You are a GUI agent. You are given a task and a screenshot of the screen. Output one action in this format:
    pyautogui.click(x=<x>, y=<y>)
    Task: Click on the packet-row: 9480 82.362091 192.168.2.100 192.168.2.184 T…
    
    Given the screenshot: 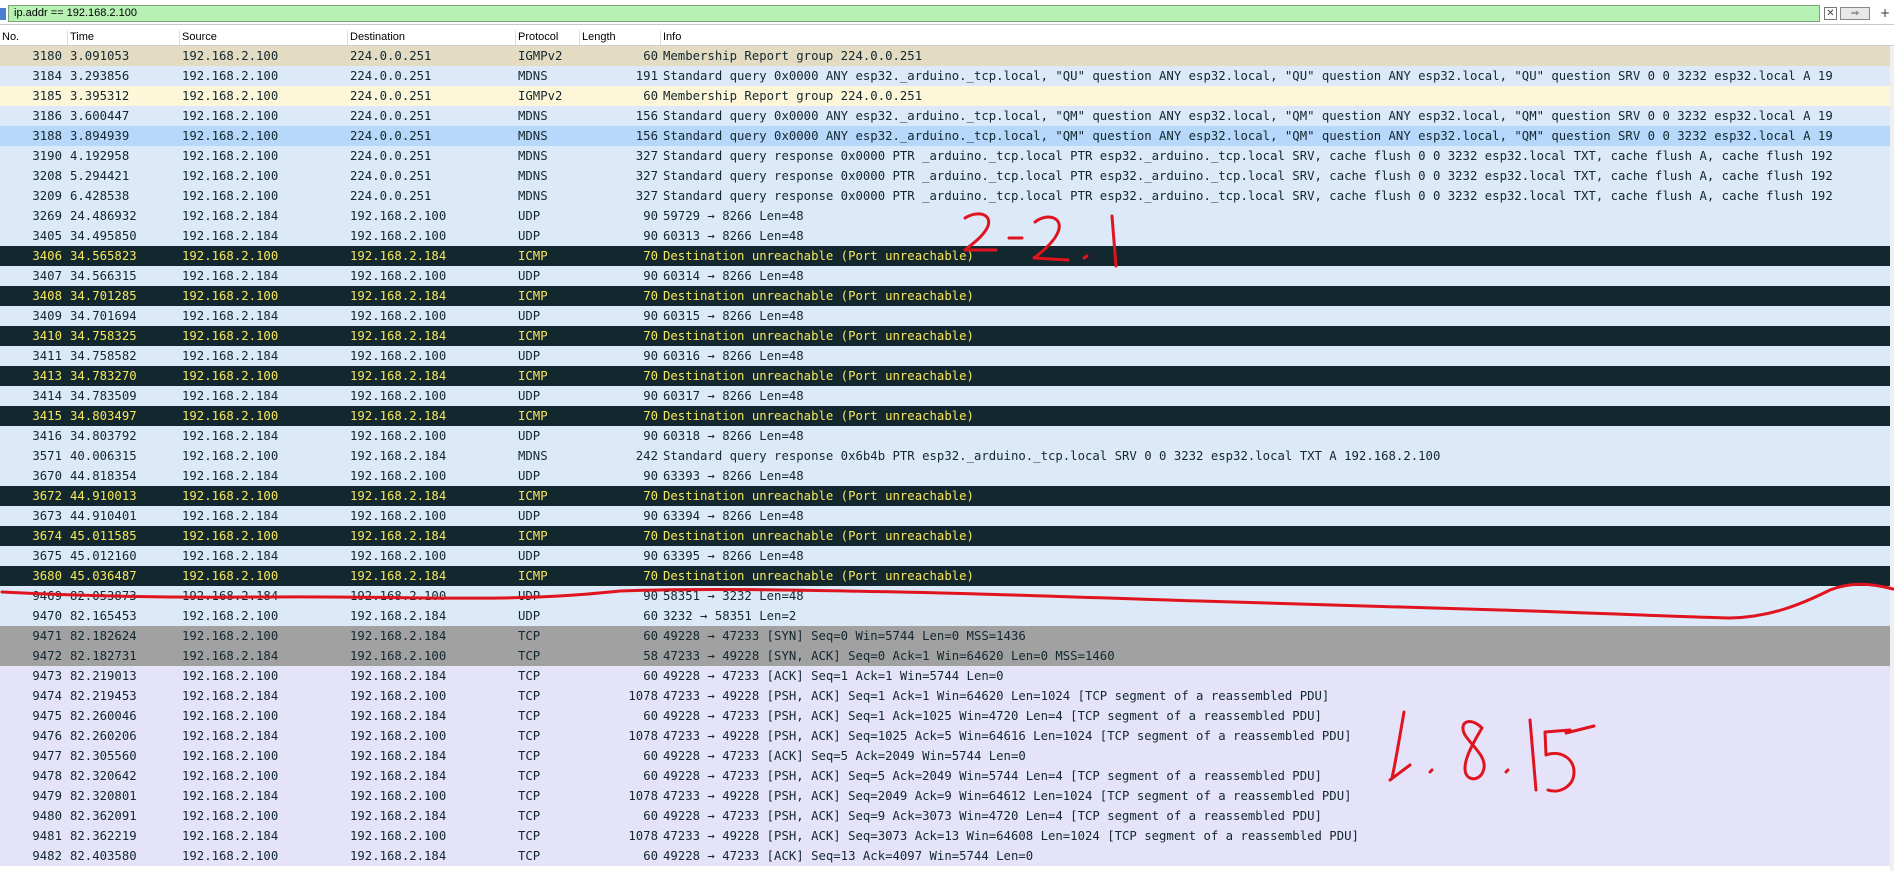 What is the action you would take?
    pyautogui.click(x=947, y=816)
    